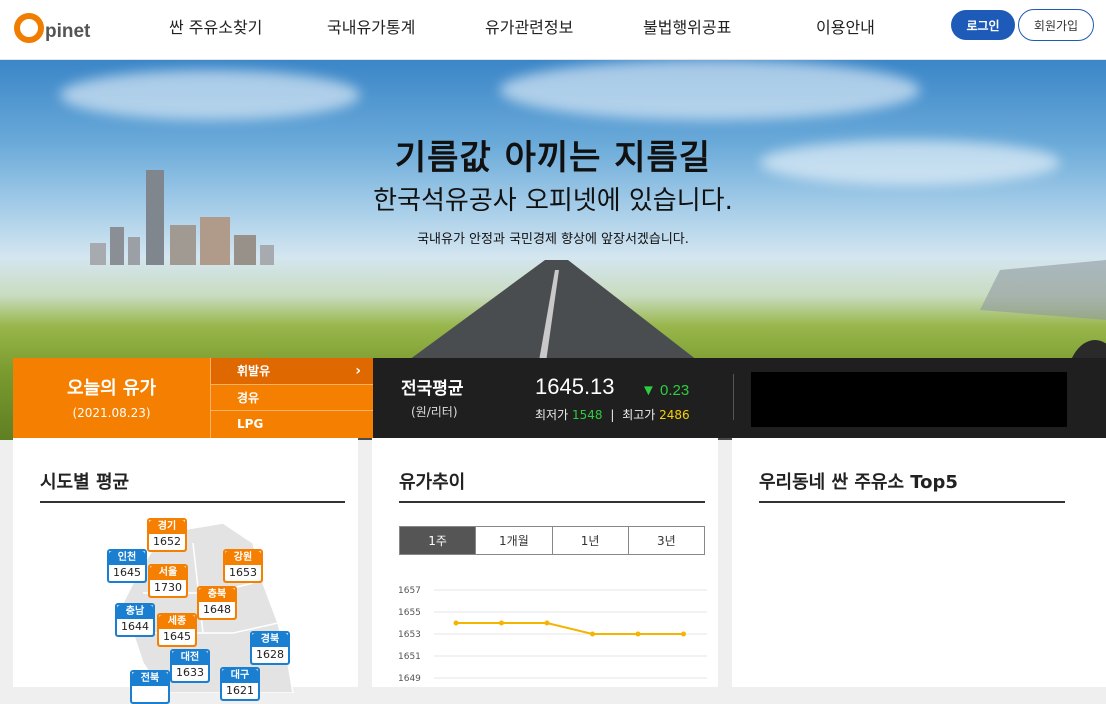 The image size is (1106, 704). What do you see at coordinates (858, 482) in the screenshot?
I see `panel-title: 우리동네 싼 주유소 Top5` at bounding box center [858, 482].